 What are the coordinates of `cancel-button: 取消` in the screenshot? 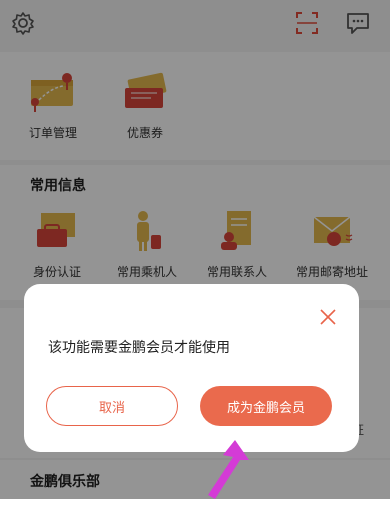 It's located at (112, 406).